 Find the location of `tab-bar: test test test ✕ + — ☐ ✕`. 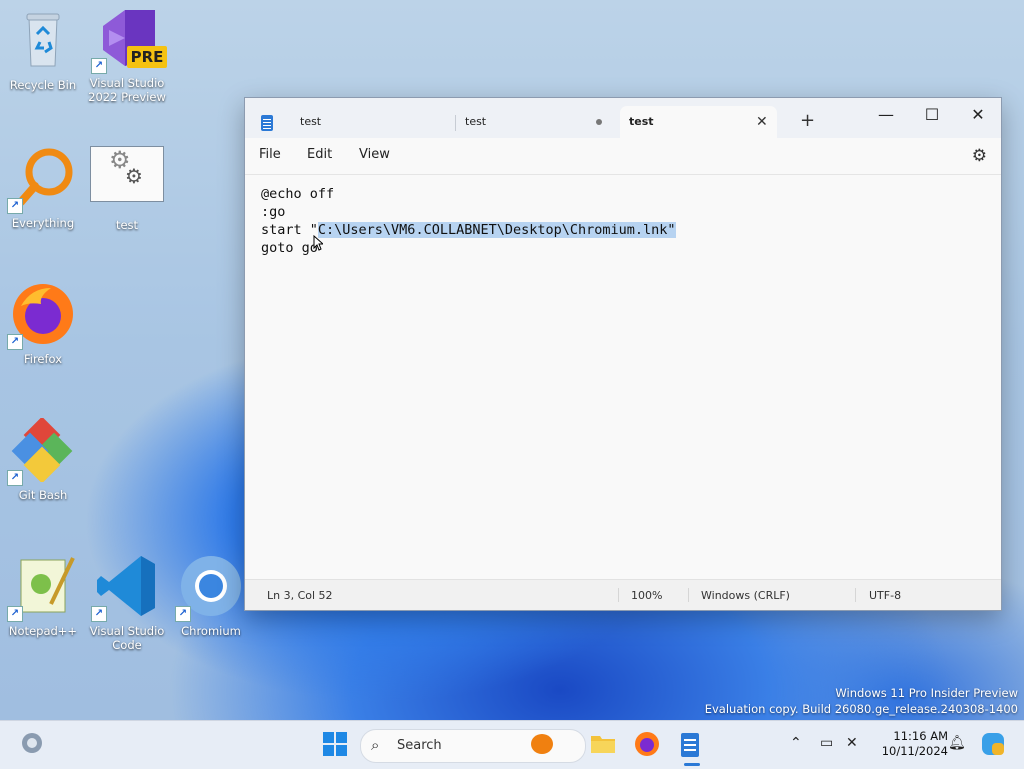

tab-bar: test test test ✕ + — ☐ ✕ is located at coordinates (623, 118).